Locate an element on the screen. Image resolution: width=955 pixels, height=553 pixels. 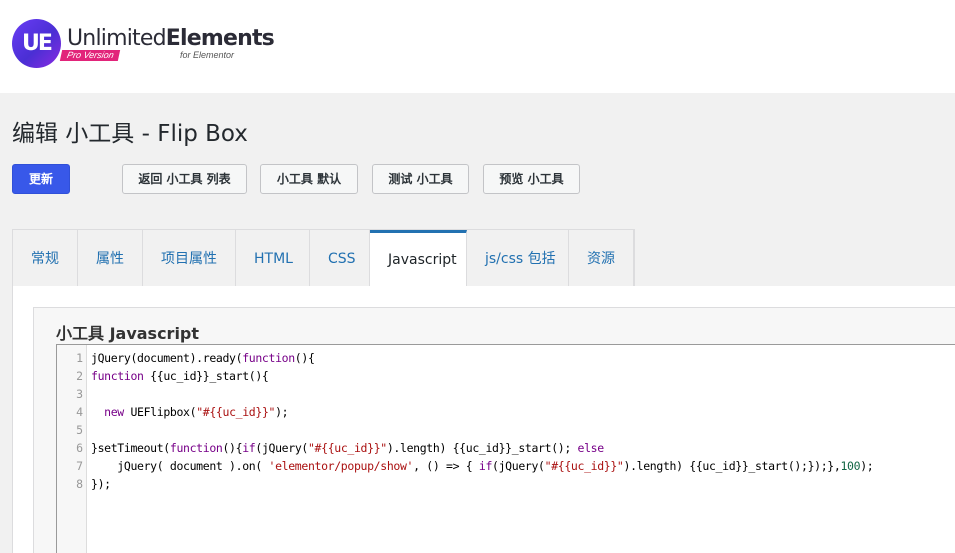
back-to-widget-list-button: 返回 小工具 列表 is located at coordinates (184, 179).